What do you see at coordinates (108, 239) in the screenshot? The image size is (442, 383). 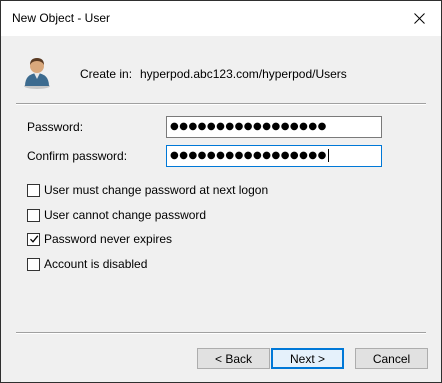 I see `option-label: Password never expires` at bounding box center [108, 239].